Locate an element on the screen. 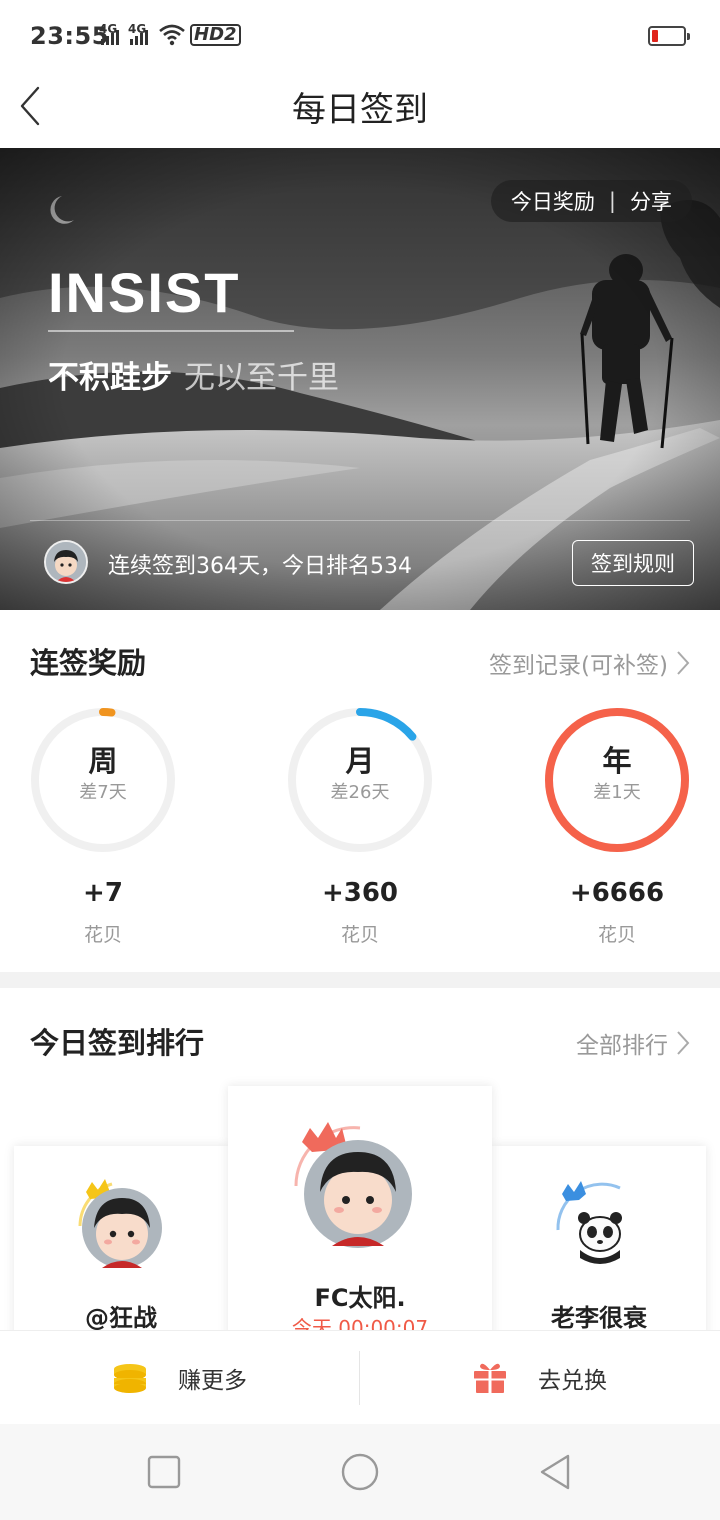 Image resolution: width=720 pixels, height=1520 pixels. earn-more-label: 赚更多 is located at coordinates (212, 1381).